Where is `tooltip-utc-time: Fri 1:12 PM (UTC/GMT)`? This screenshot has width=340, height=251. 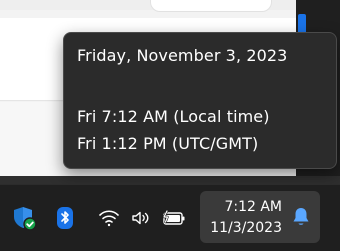 tooltip-utc-time: Fri 1:12 PM (UTC/GMT) is located at coordinates (168, 143).